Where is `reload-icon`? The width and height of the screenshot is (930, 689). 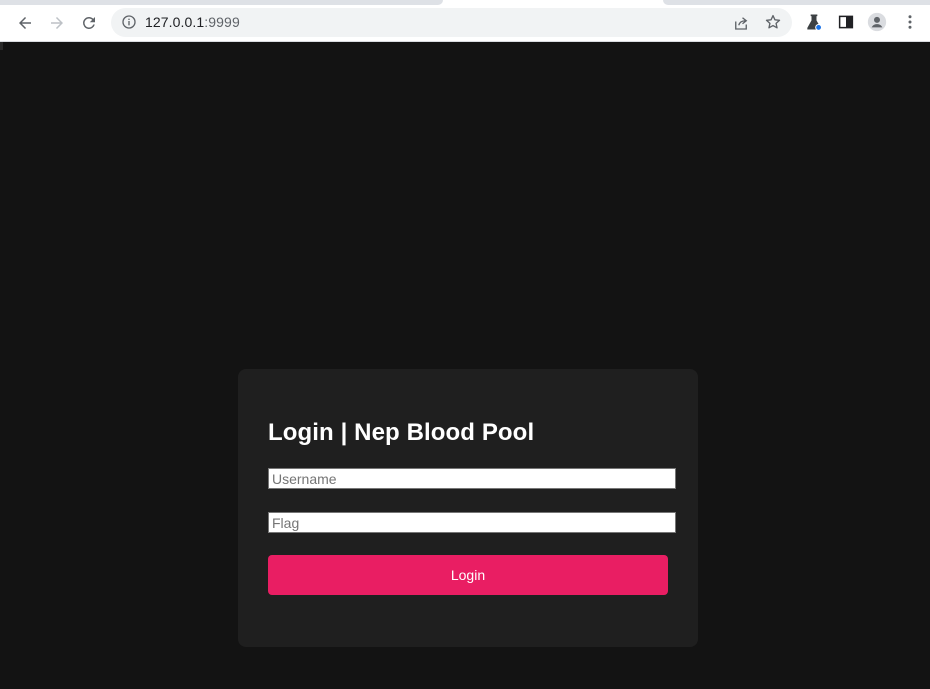 reload-icon is located at coordinates (89, 22).